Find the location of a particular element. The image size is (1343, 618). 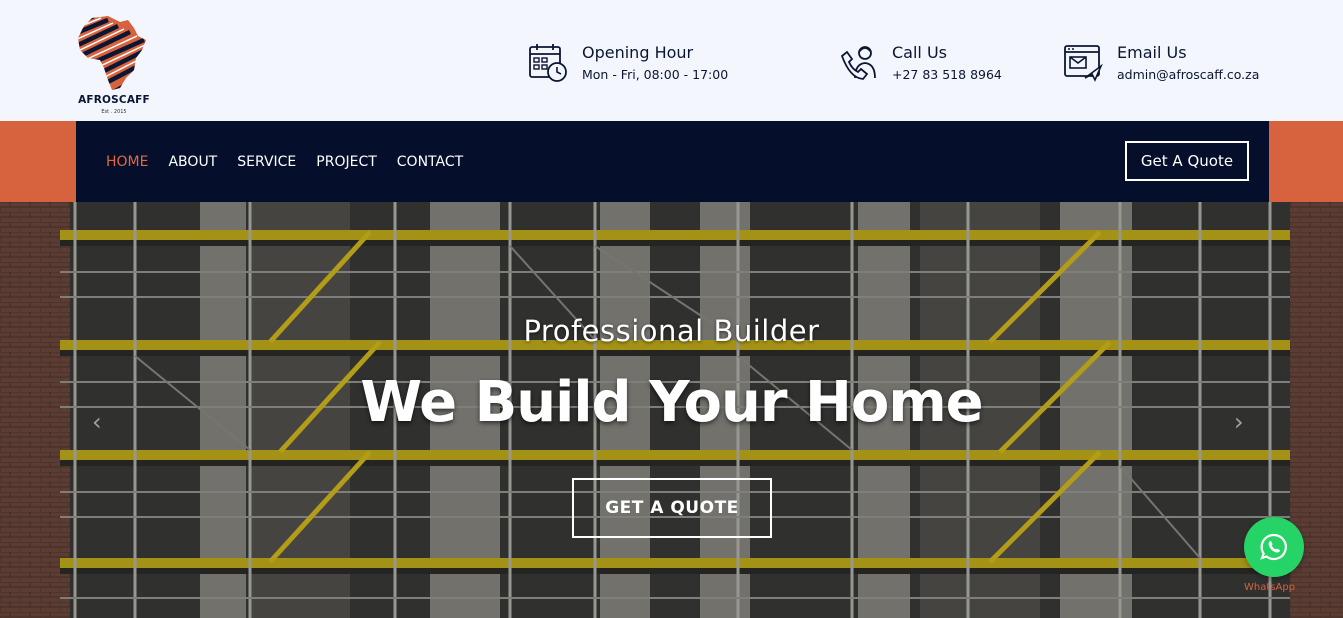

call-us-phone: +27 83 518 8964 is located at coordinates (947, 75).